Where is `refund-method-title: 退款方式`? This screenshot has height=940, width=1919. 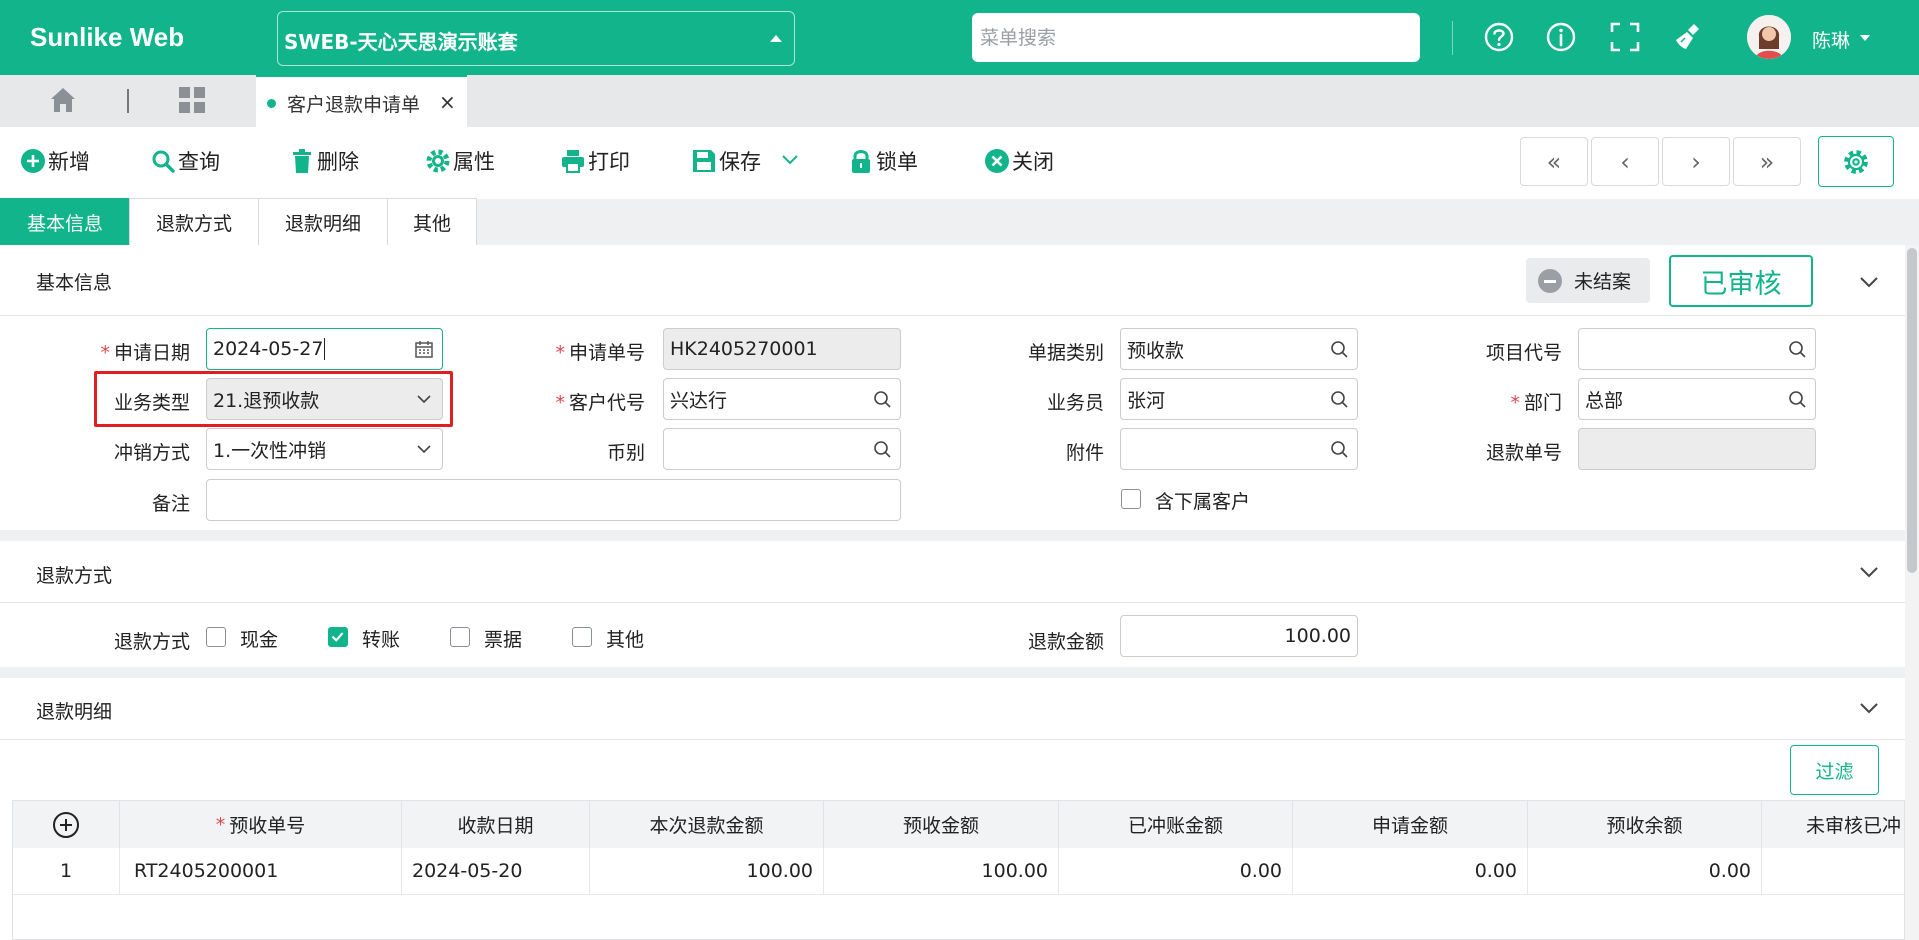
refund-method-title: 退款方式 is located at coordinates (74, 576).